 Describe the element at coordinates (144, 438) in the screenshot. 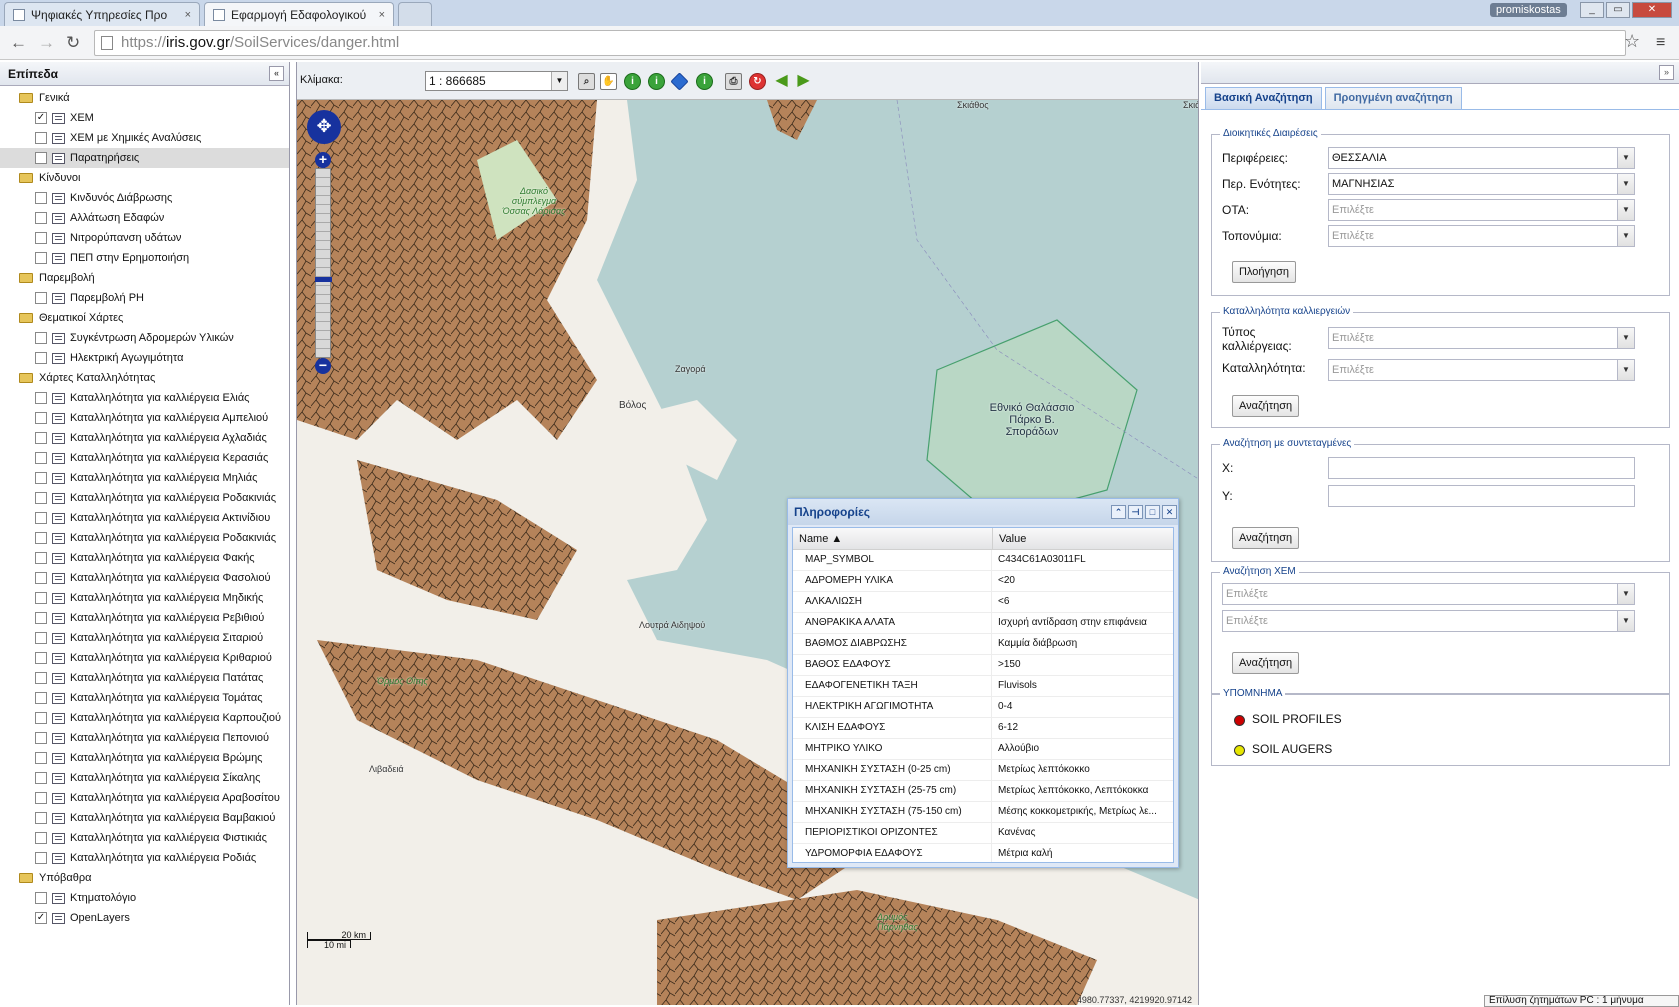

I see `layer-item: Καταλληλότητα για καλλιέργεια Αχλαδιάς` at that location.